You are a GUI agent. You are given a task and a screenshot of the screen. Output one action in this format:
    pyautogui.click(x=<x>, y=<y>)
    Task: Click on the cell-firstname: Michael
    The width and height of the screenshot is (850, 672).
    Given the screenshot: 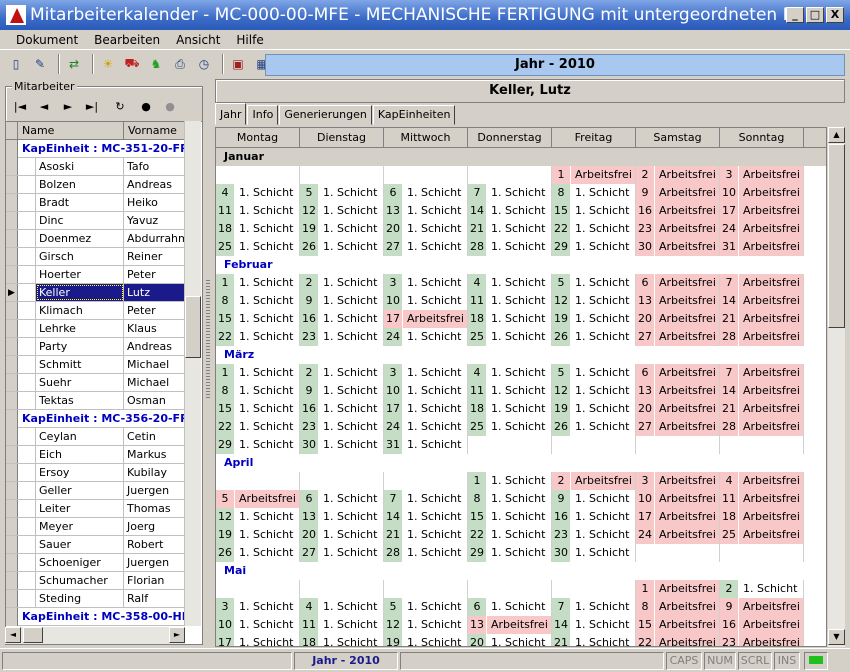 What is the action you would take?
    pyautogui.click(x=155, y=382)
    